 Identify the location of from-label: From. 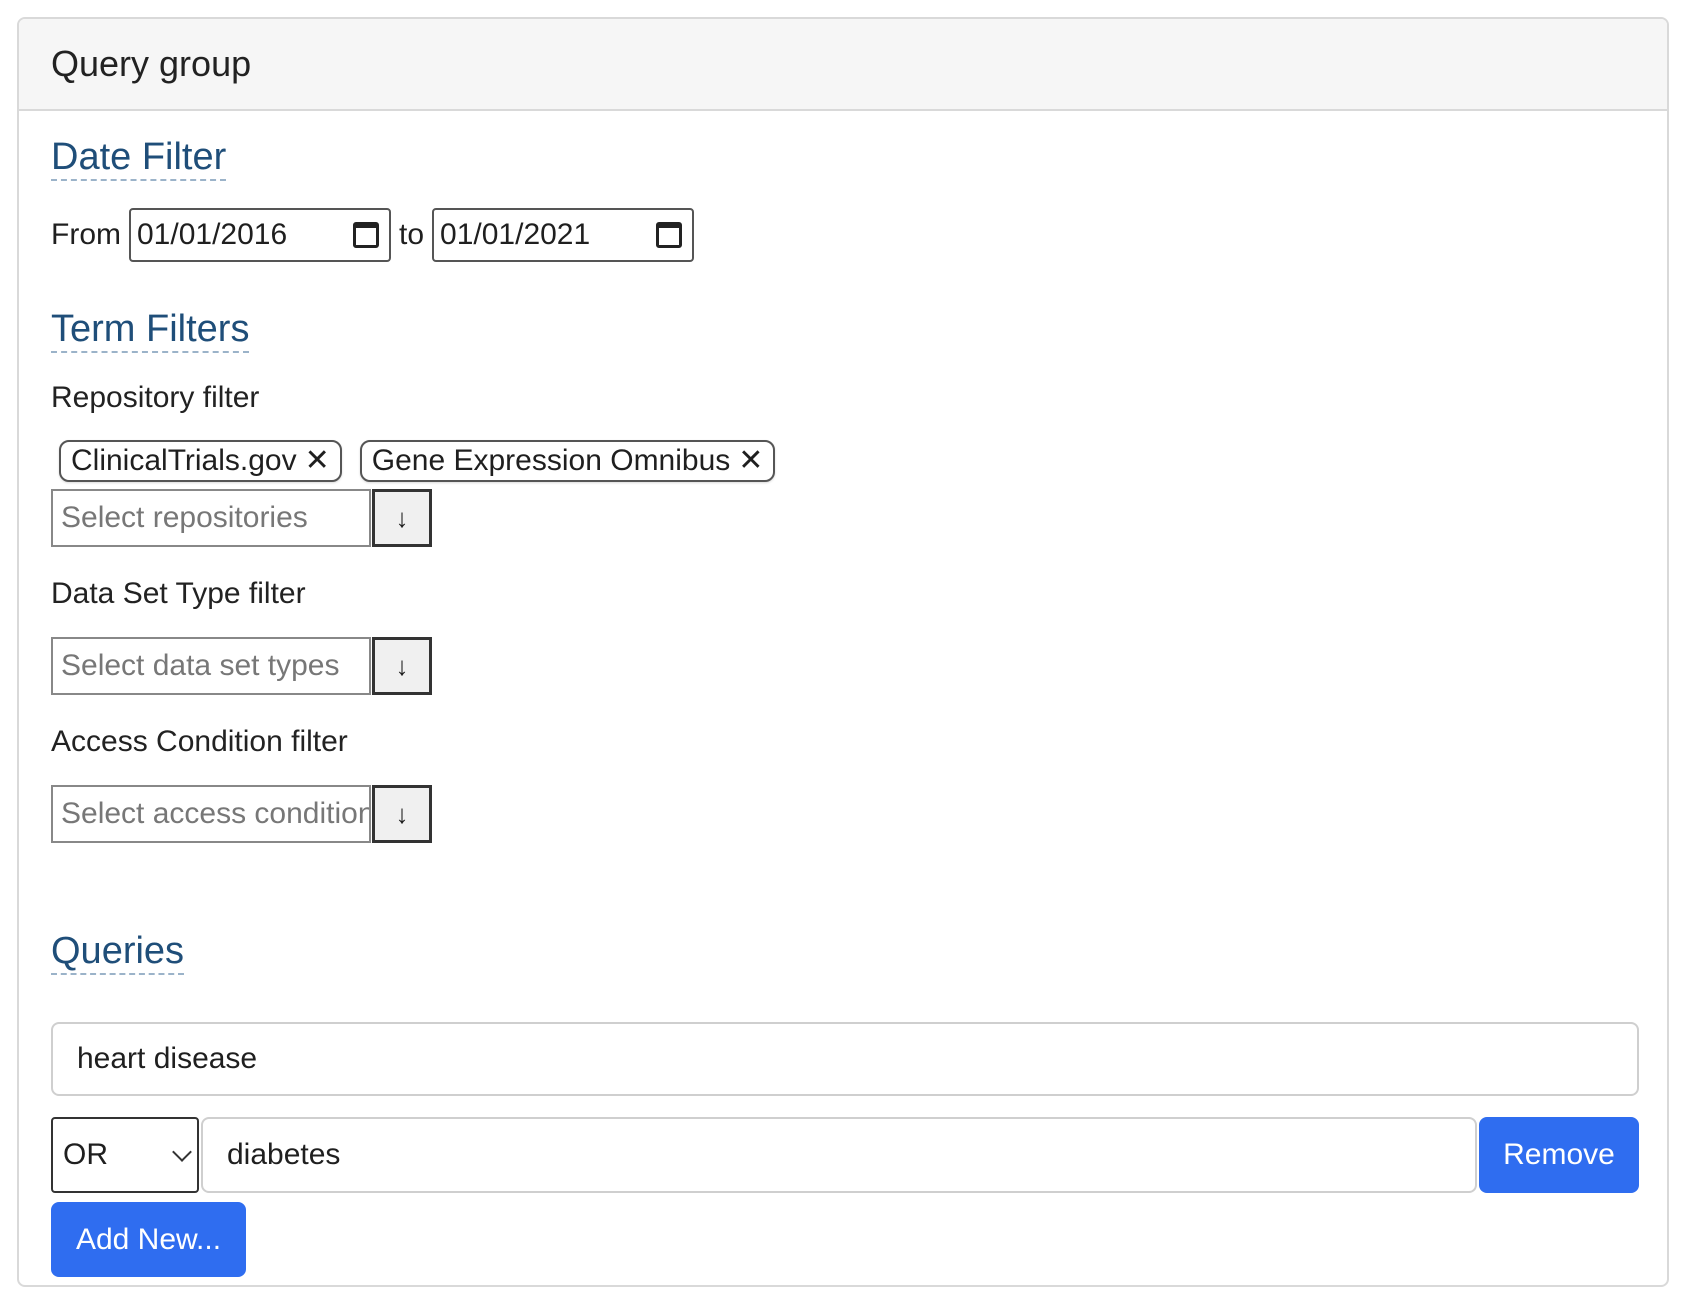
(86, 234).